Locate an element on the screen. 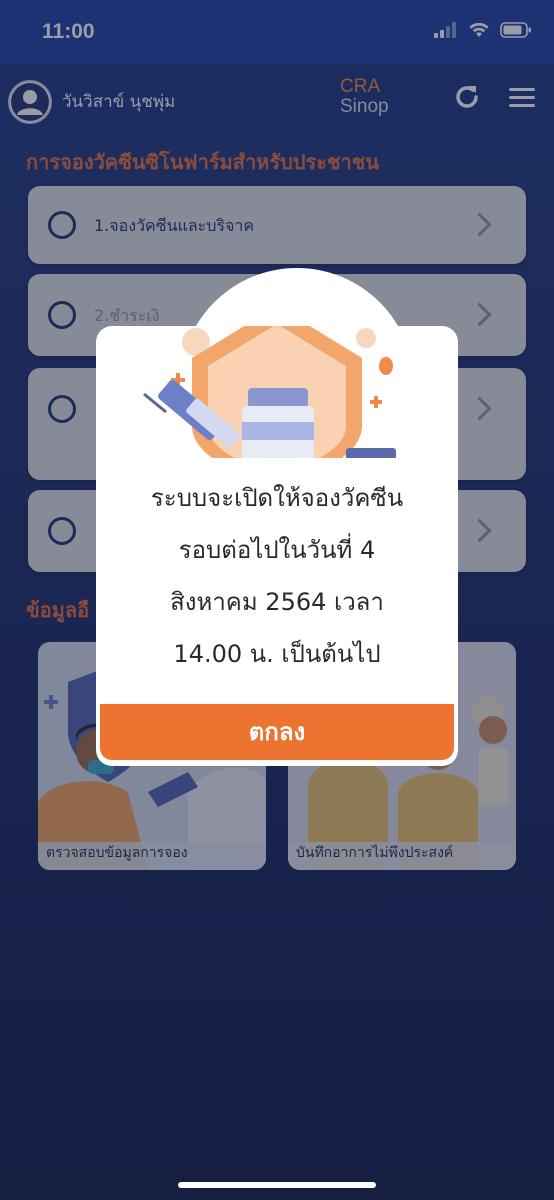  dialog-message-line: ระบบจะเปิดให้จองวัคซีน is located at coordinates (277, 498).